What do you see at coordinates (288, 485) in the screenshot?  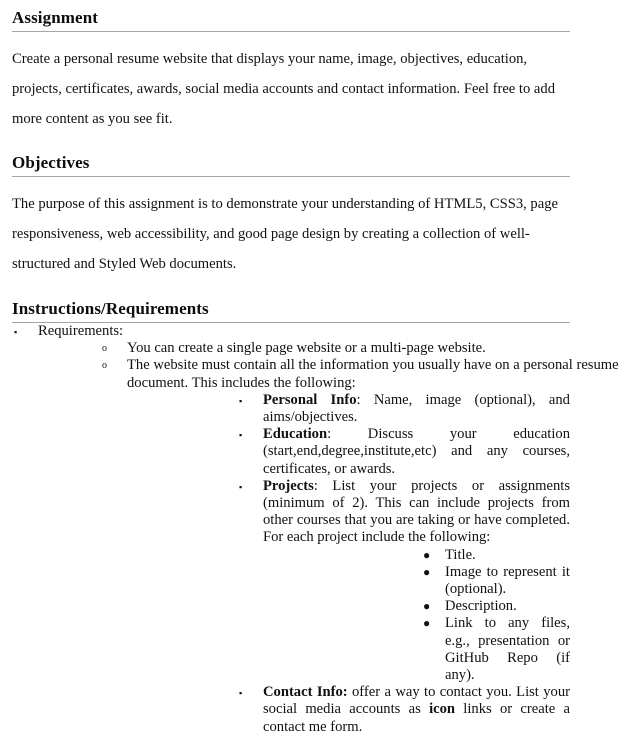 I see `list-item-label: Projects` at bounding box center [288, 485].